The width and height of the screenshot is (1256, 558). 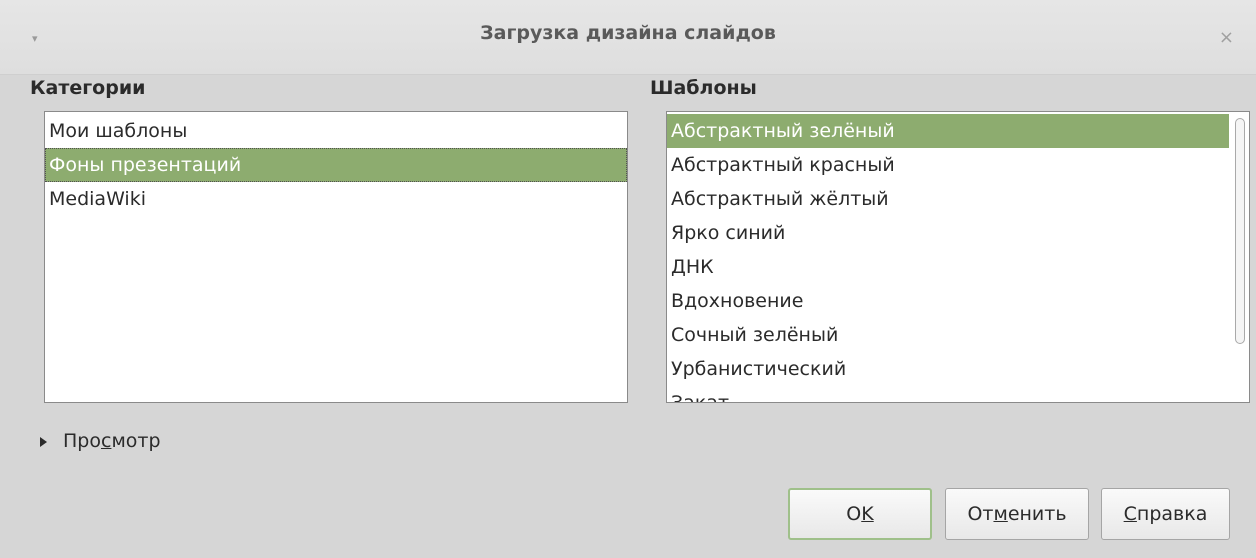 What do you see at coordinates (1130, 514) in the screenshot?
I see `help-label-mnemonic: С` at bounding box center [1130, 514].